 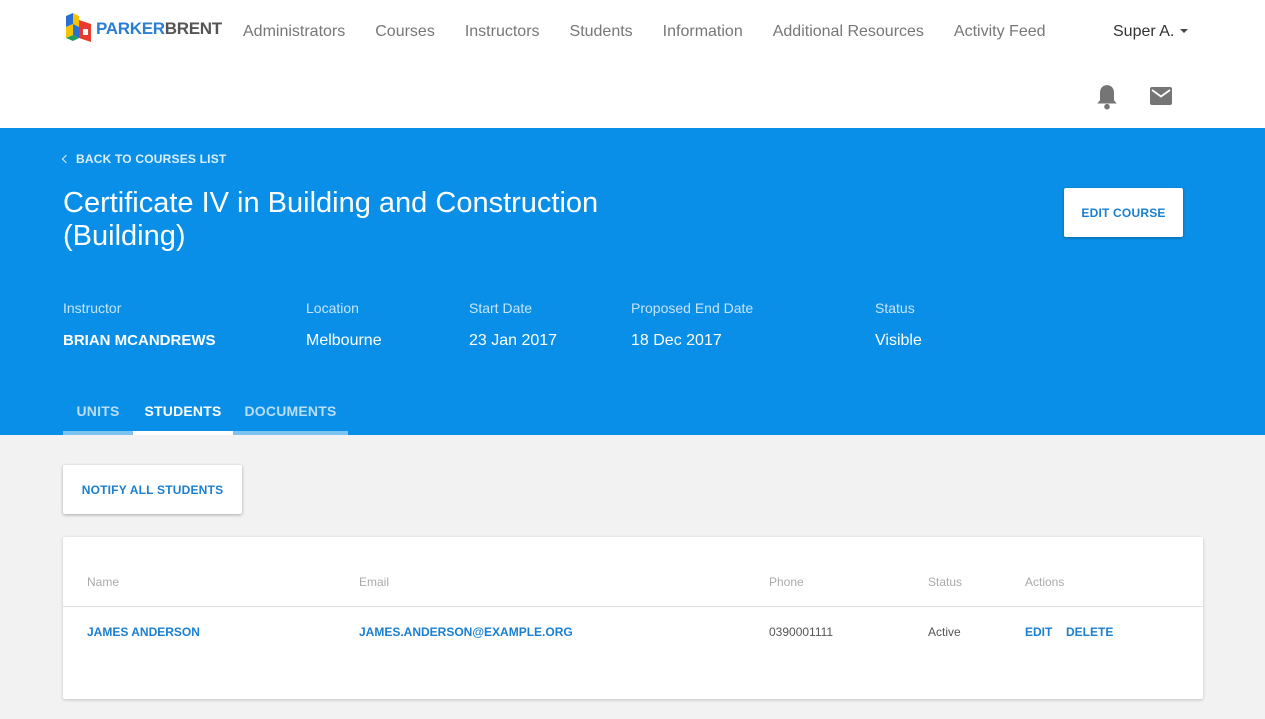 What do you see at coordinates (159, 28) in the screenshot?
I see `logo-text: PARKERBRENT` at bounding box center [159, 28].